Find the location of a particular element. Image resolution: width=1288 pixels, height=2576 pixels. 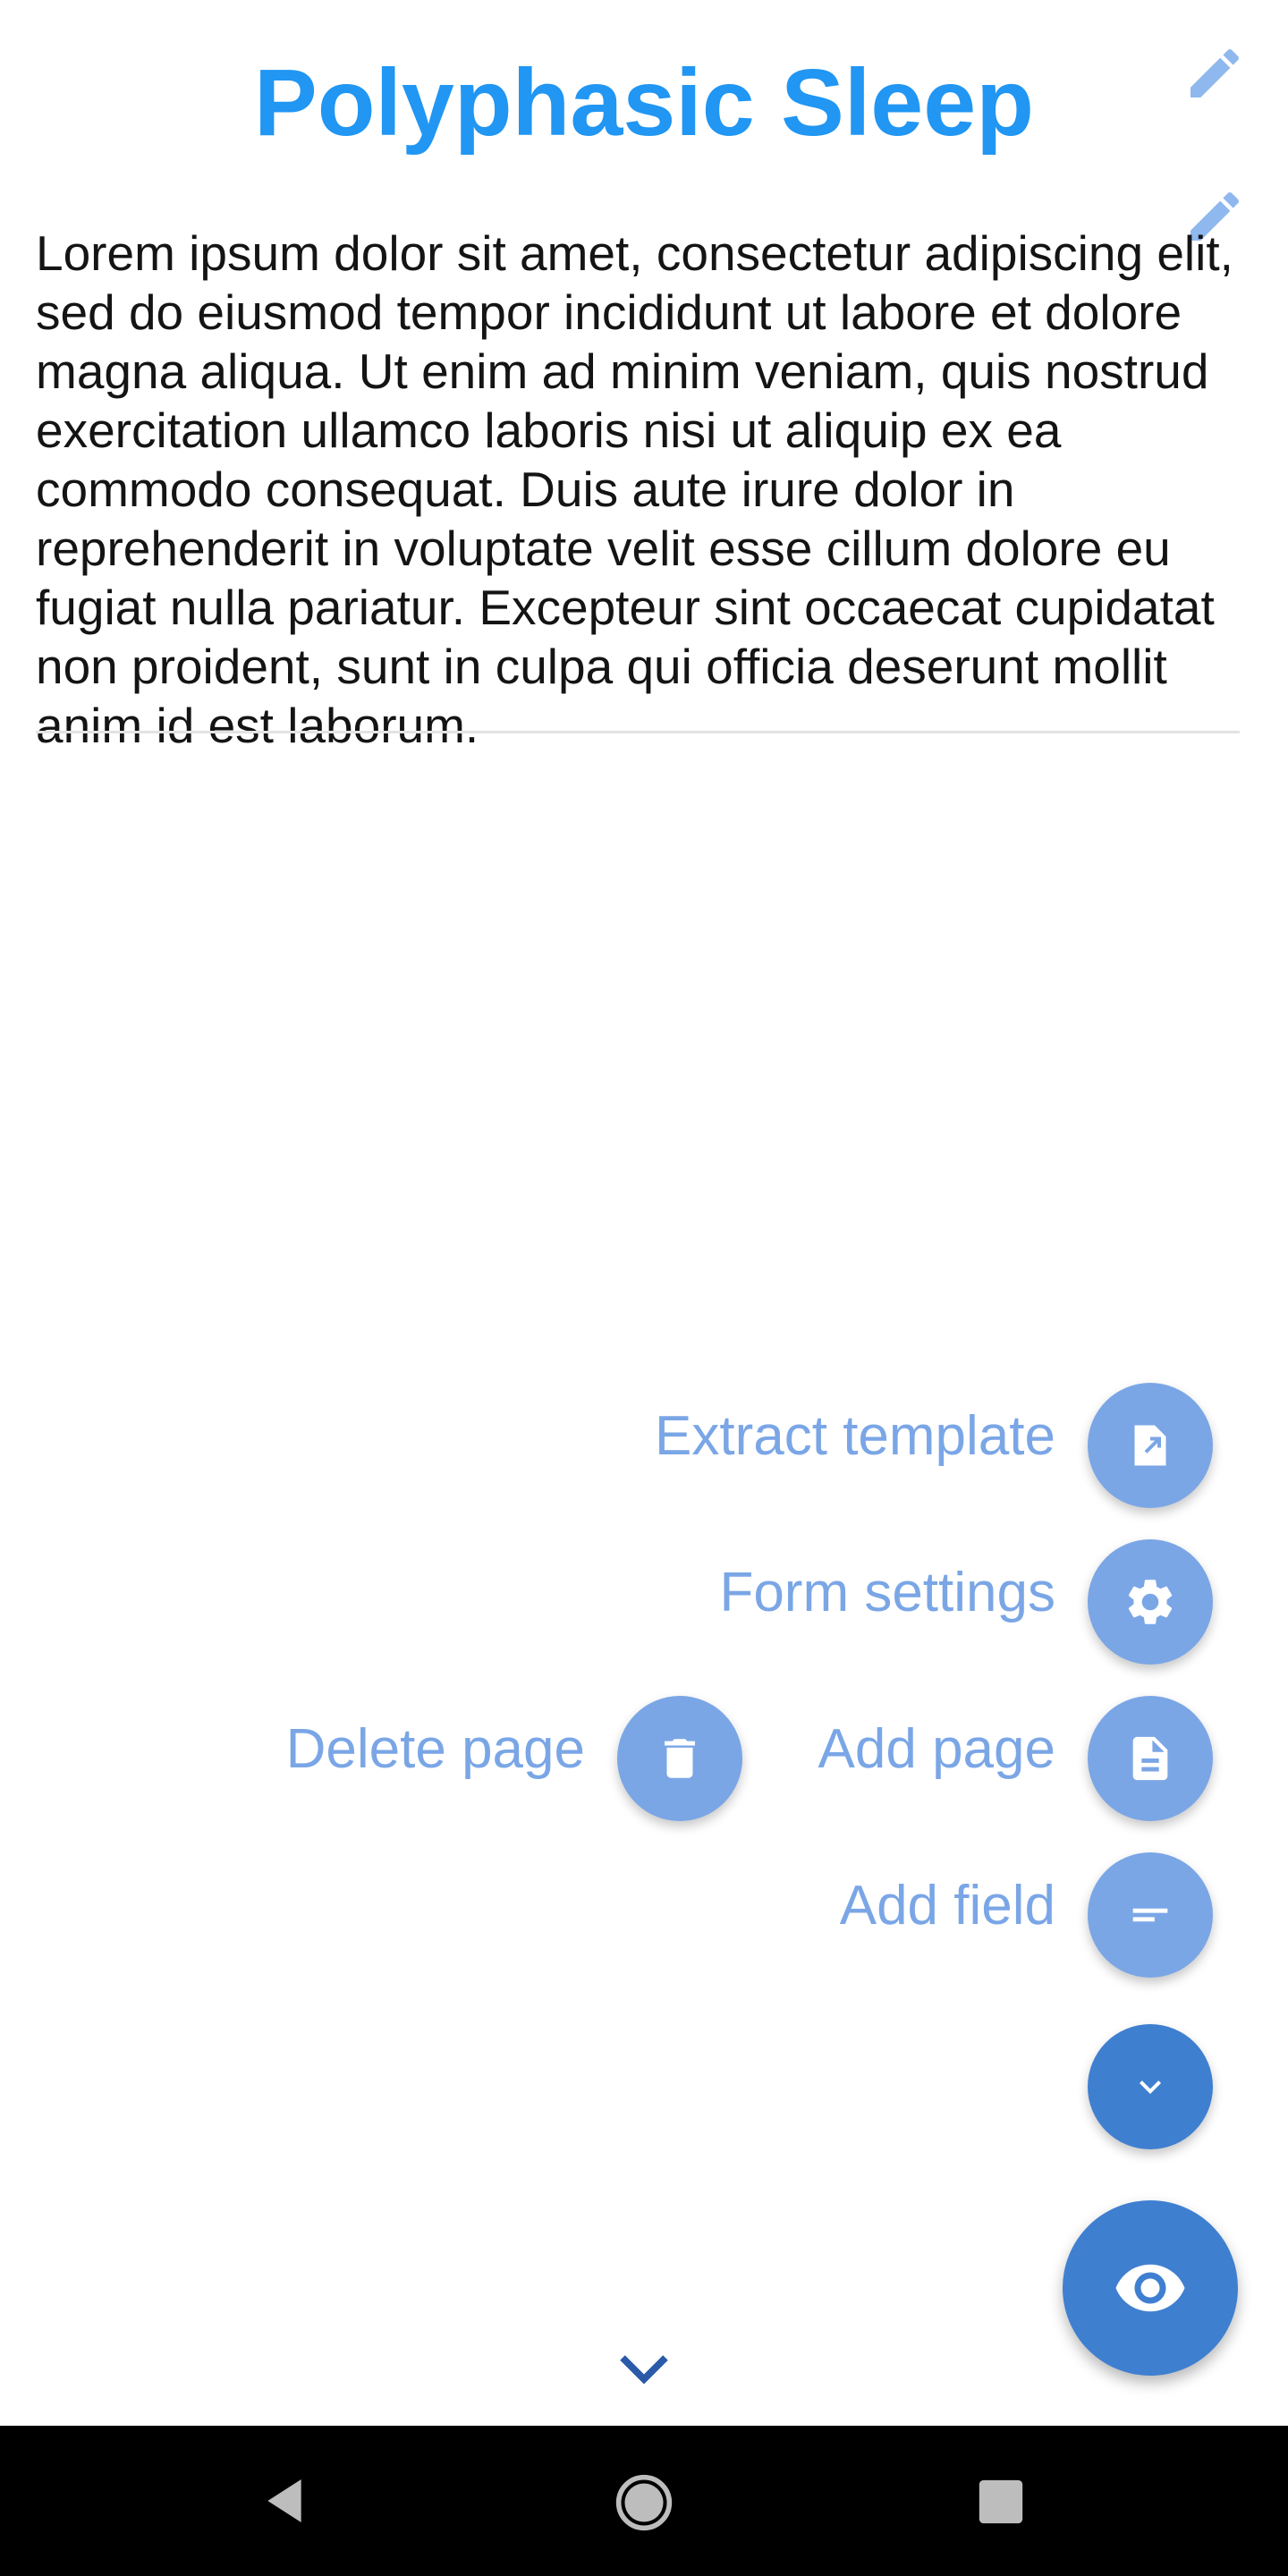

preview-button is located at coordinates (1150, 2288).